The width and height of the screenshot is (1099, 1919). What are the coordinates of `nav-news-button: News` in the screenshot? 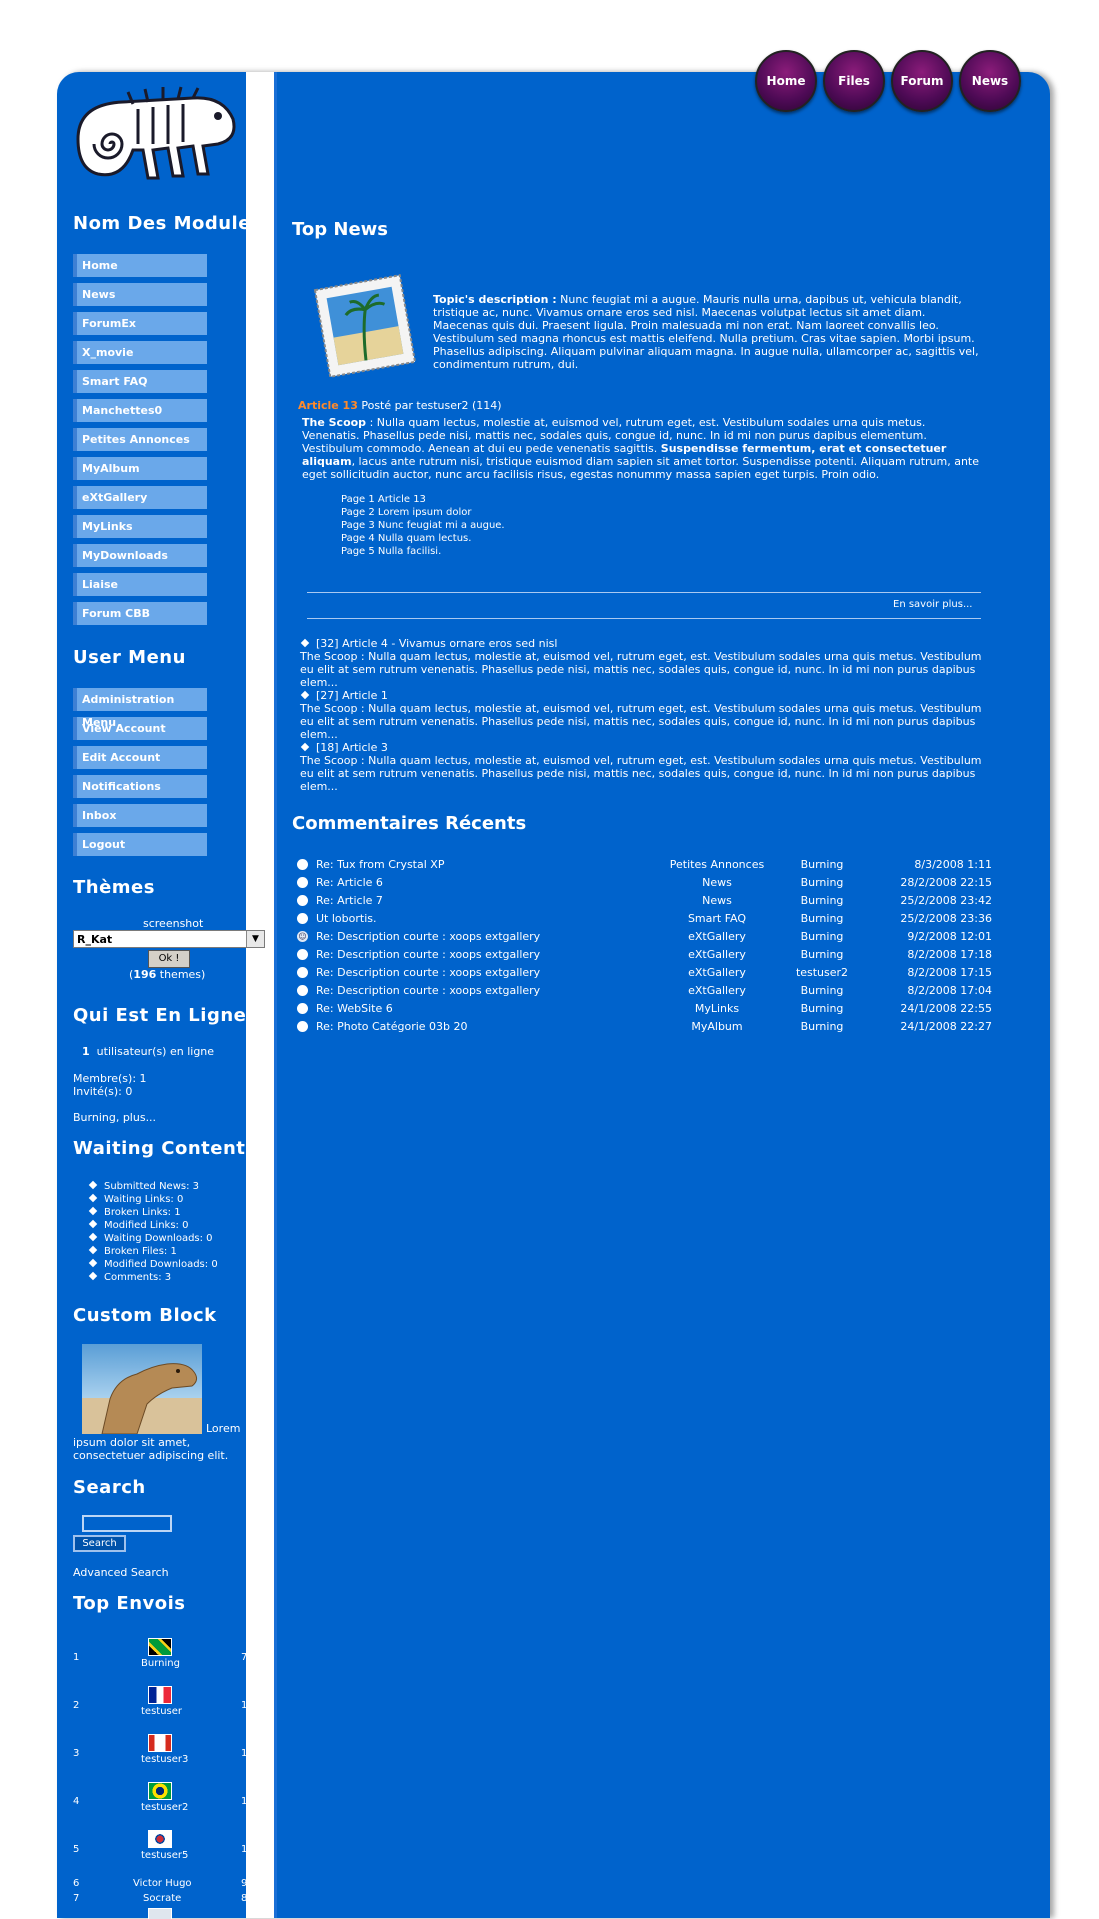 It's located at (990, 81).